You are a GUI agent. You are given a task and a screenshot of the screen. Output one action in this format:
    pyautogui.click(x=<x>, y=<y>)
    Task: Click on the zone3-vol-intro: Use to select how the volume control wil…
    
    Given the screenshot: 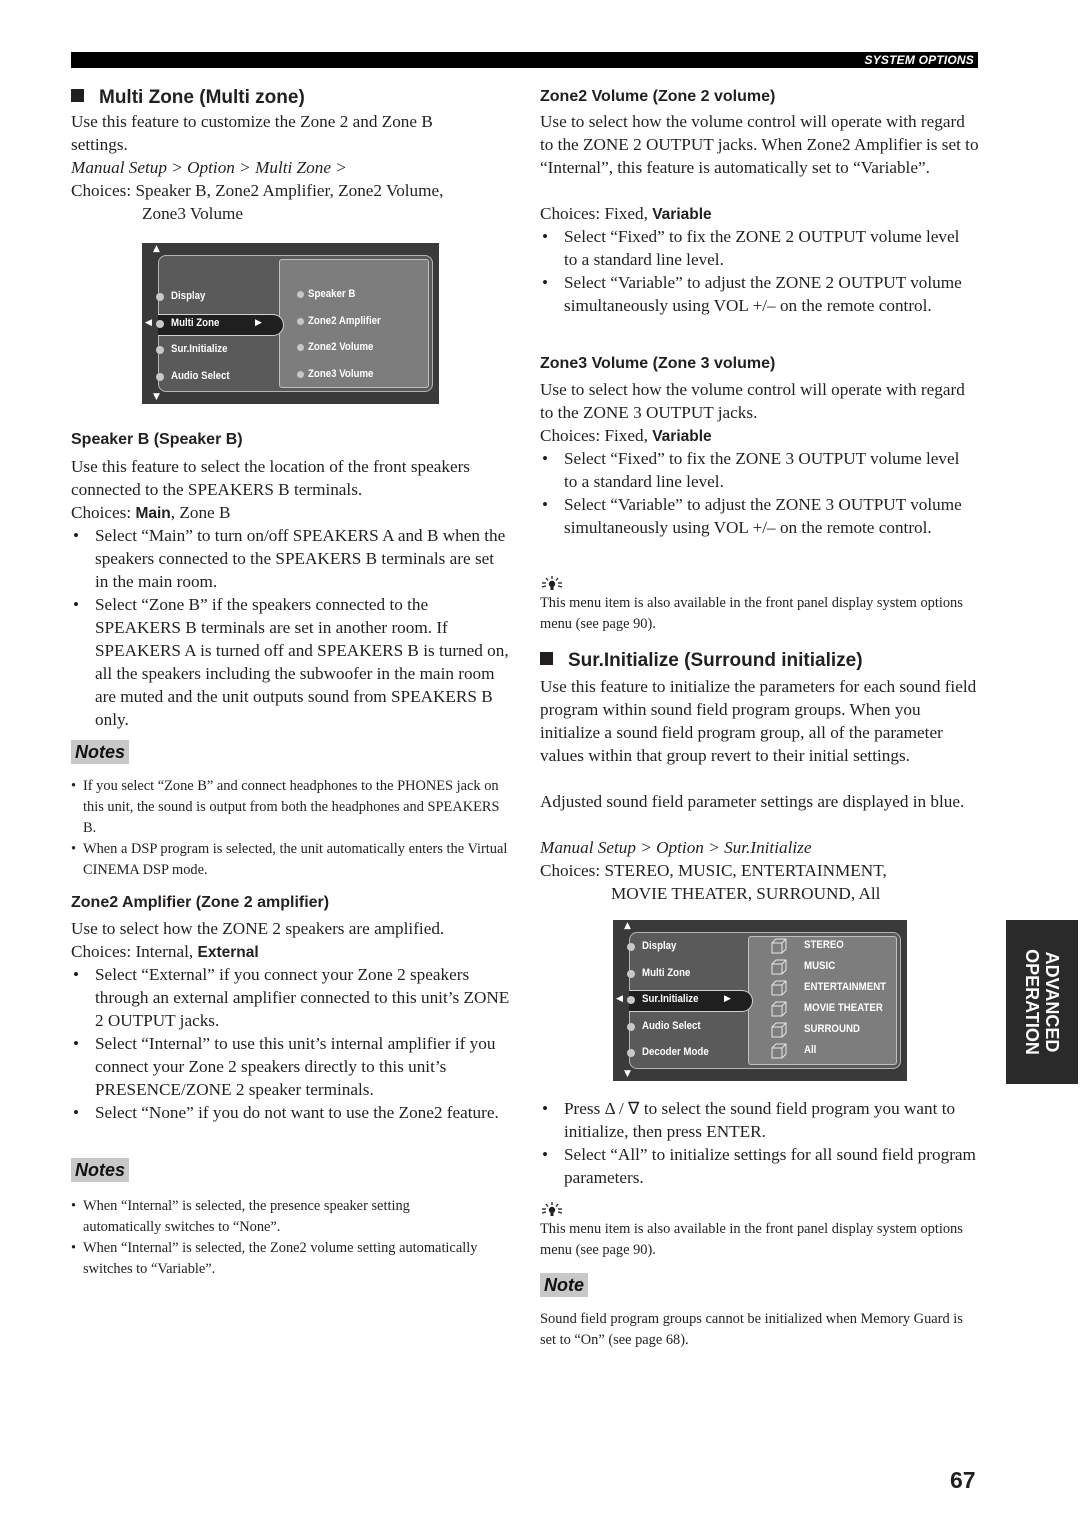 What is the action you would take?
    pyautogui.click(x=752, y=401)
    